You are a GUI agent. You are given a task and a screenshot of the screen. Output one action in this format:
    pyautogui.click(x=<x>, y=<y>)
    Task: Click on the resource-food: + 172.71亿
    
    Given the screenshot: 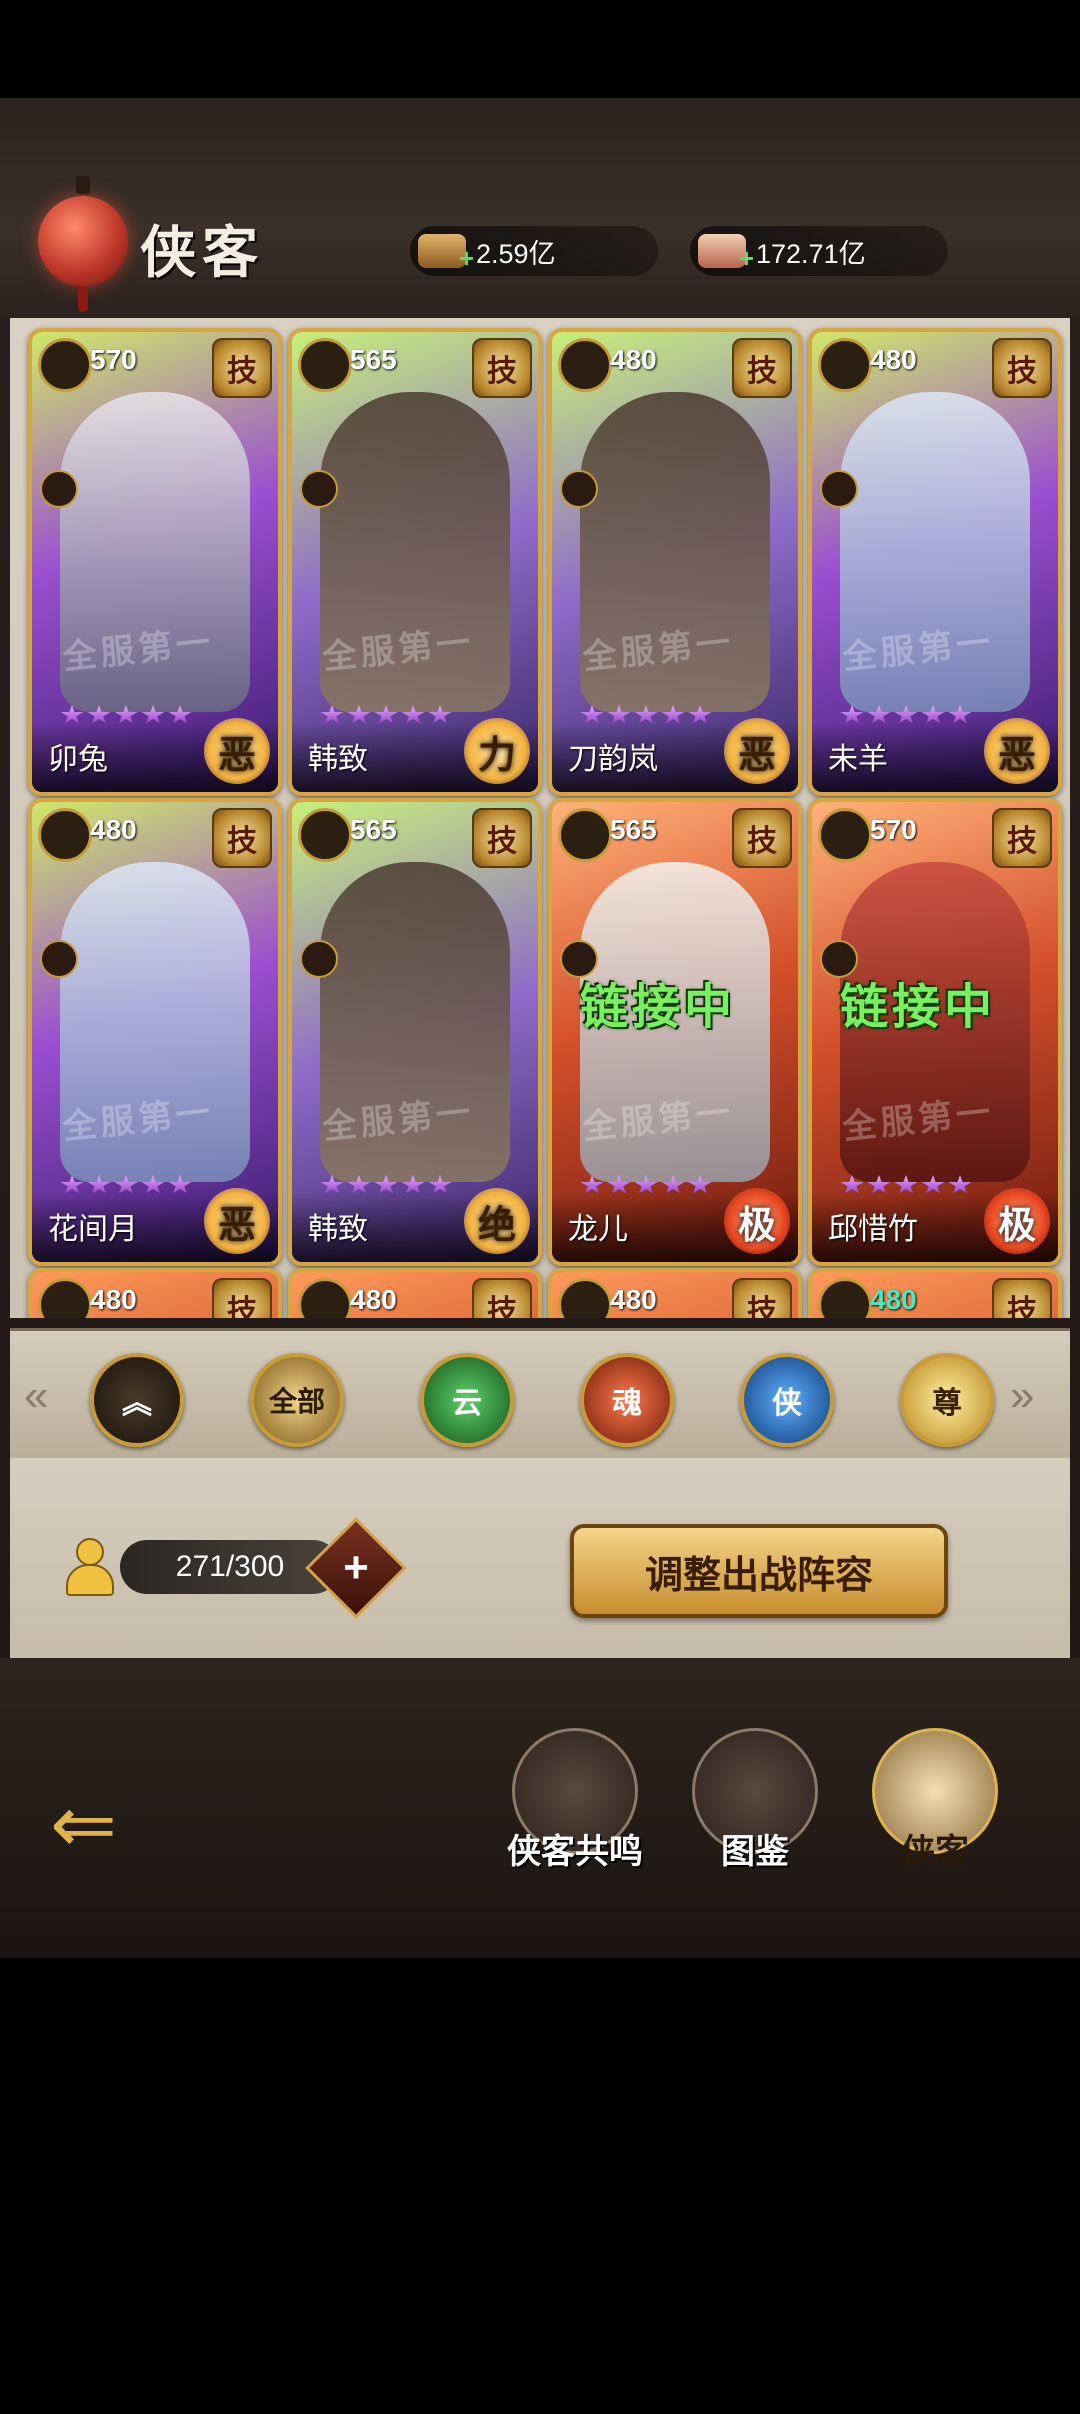 What is the action you would take?
    pyautogui.click(x=819, y=251)
    